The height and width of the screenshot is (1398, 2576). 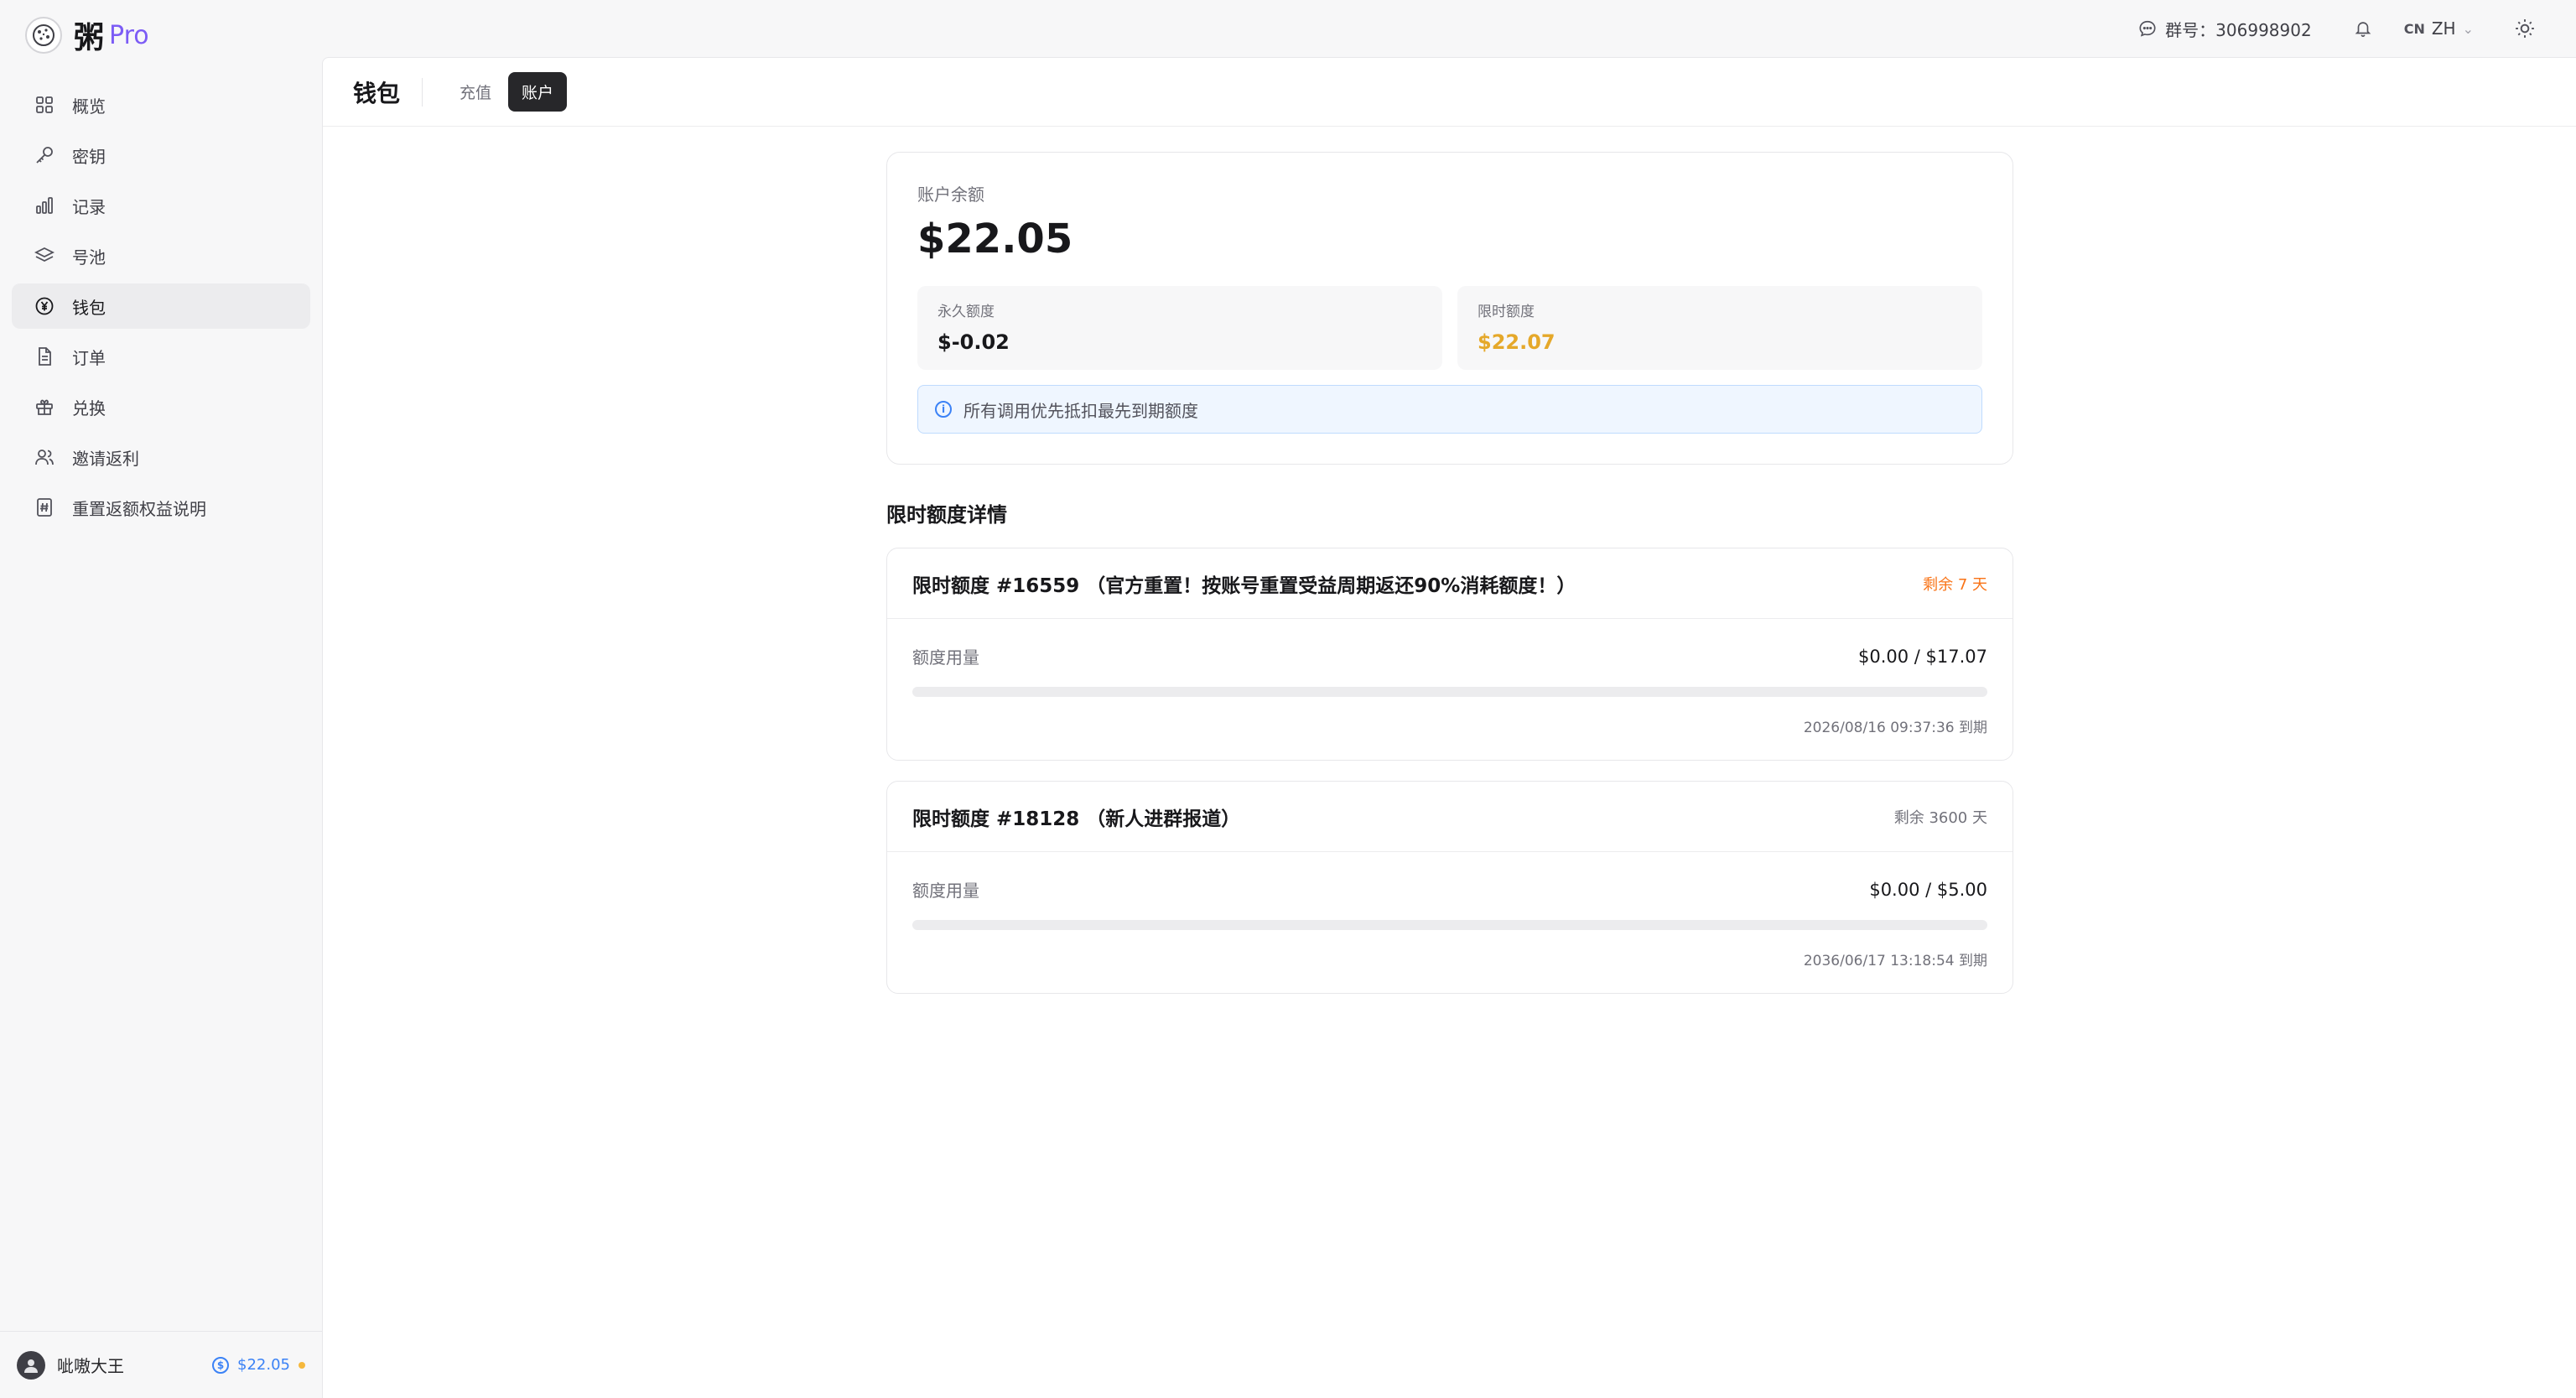 I want to click on tab-recharge: 充值, so click(x=475, y=92).